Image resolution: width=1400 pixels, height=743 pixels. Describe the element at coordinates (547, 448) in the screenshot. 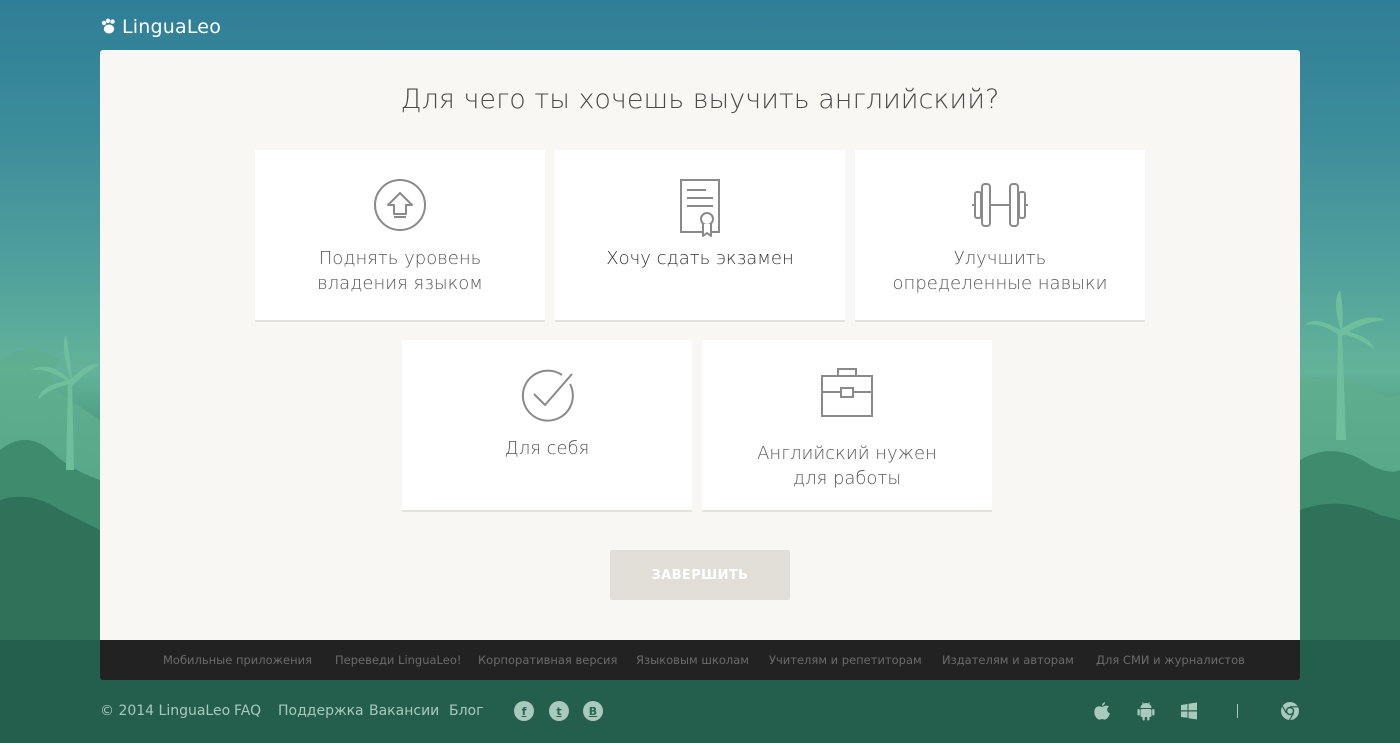

I see `option-label: Для себя` at that location.